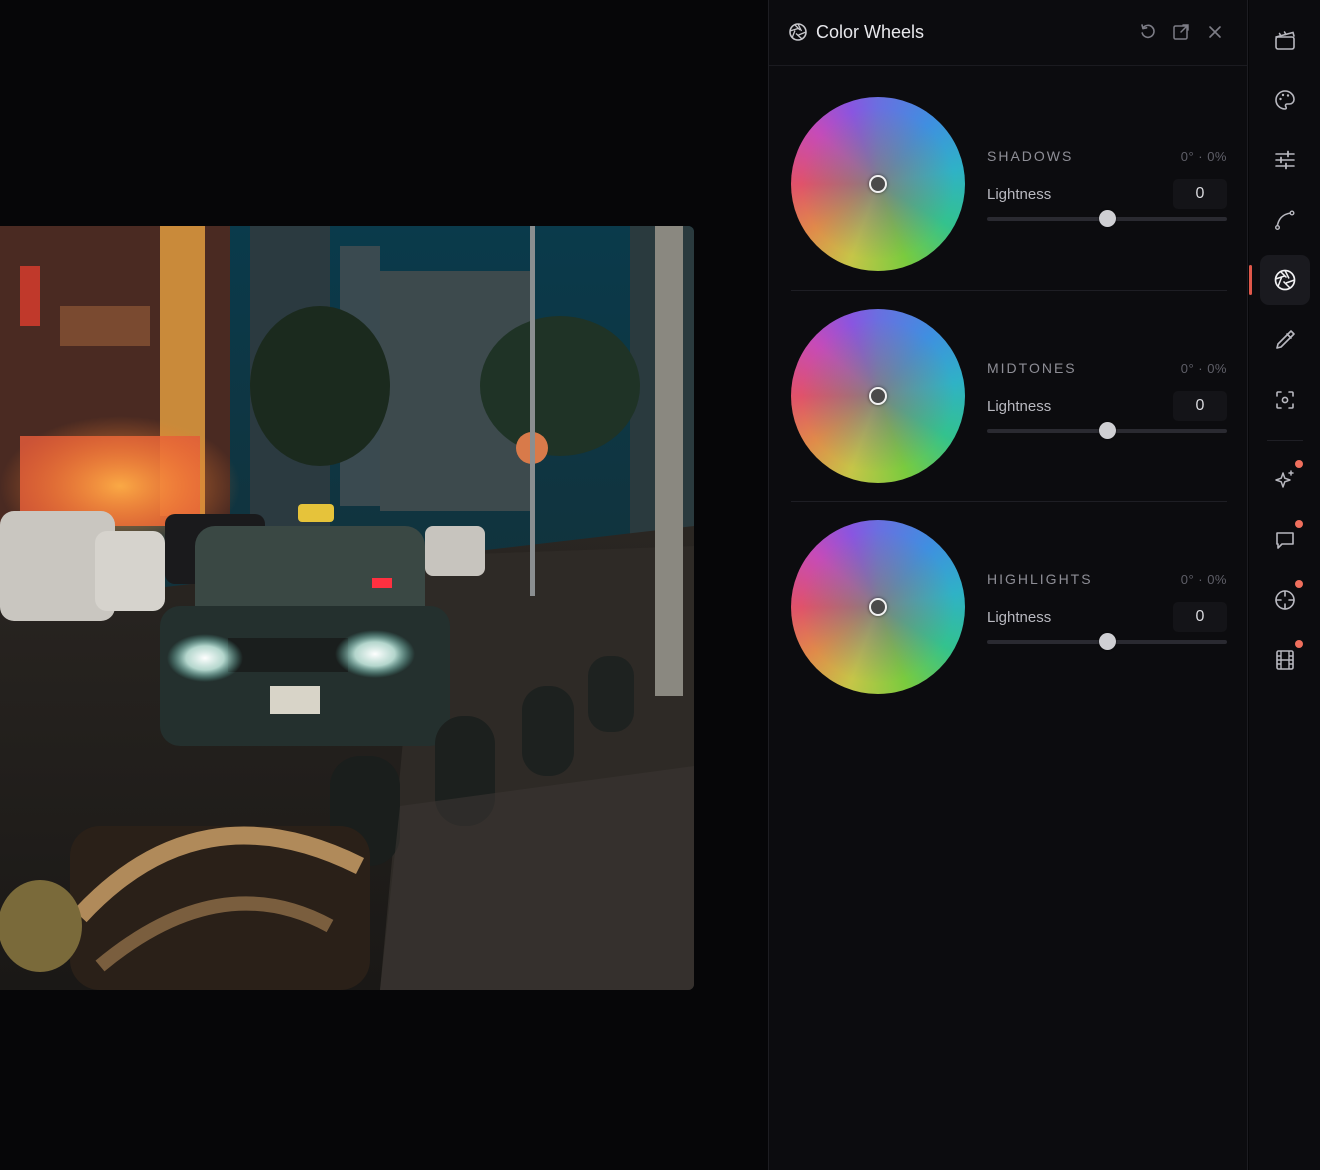 Image resolution: width=1320 pixels, height=1170 pixels. What do you see at coordinates (1008, 33) in the screenshot?
I see `panel-header: Color Wheels` at bounding box center [1008, 33].